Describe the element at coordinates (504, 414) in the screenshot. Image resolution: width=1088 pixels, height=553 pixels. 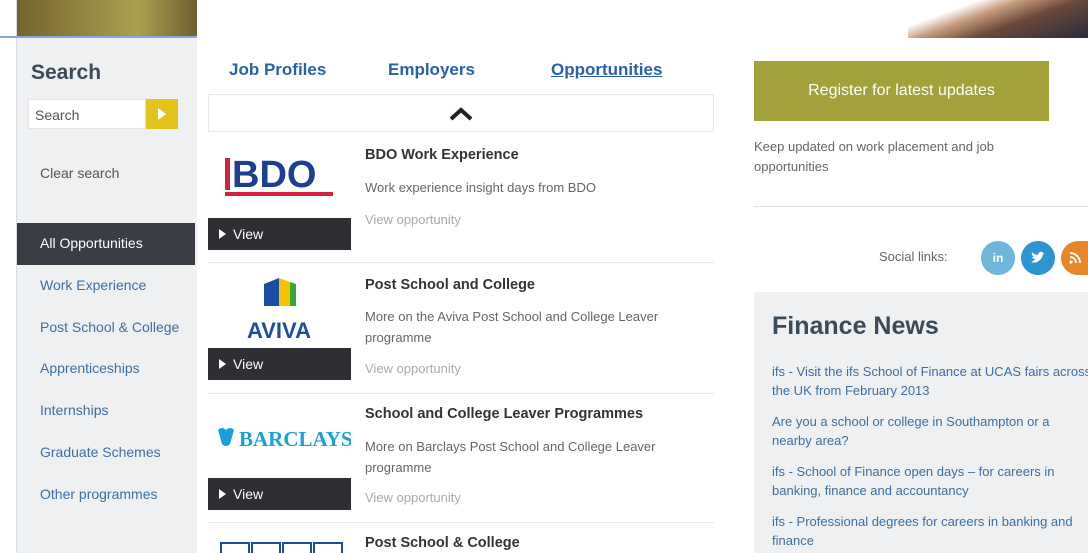
I see `opportunity-title: School and College Leaver Programmes` at that location.